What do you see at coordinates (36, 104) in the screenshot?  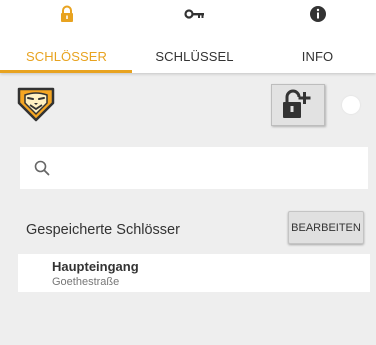 I see `lion-logo-icon` at bounding box center [36, 104].